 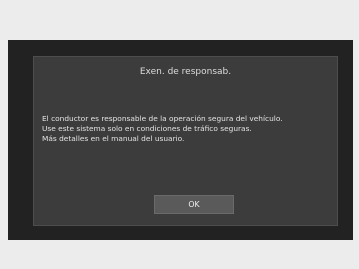 I want to click on ok-button: OK, so click(x=194, y=204).